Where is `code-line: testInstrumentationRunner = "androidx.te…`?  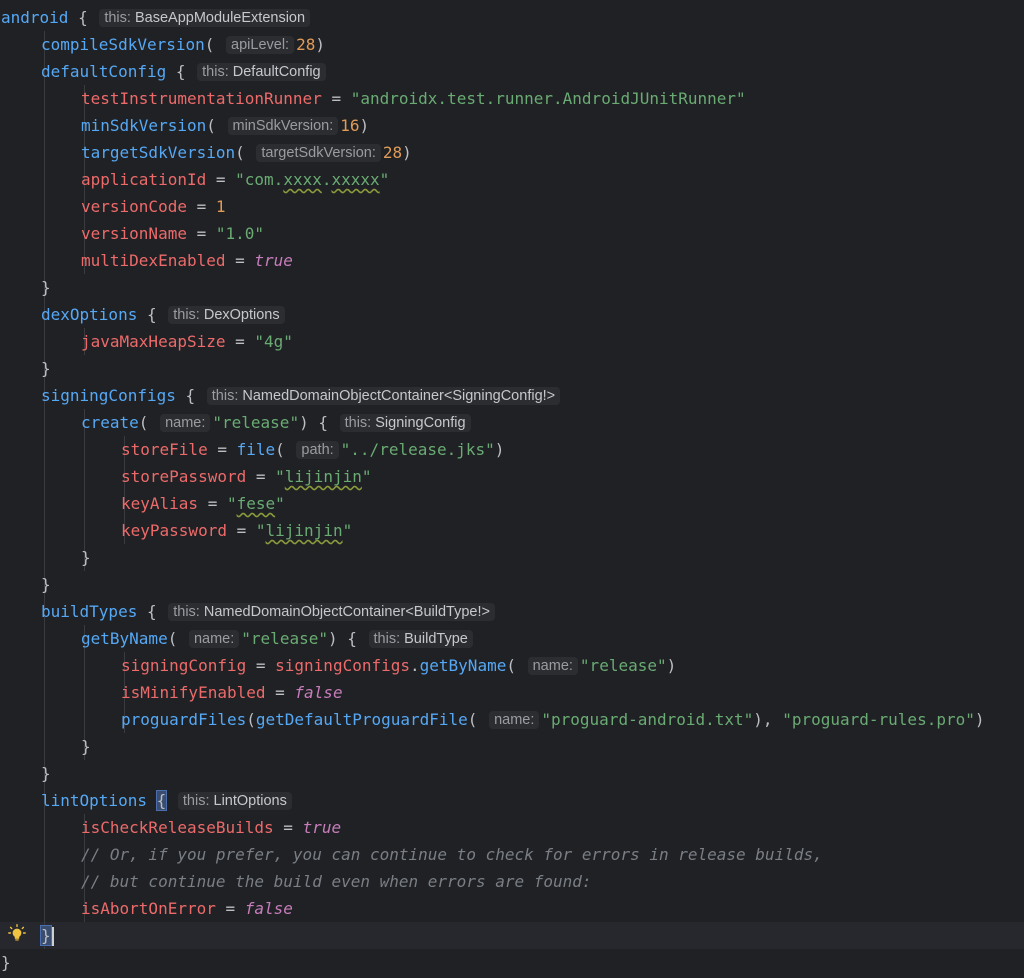
code-line: testInstrumentationRunner = "androidx.te… is located at coordinates (512, 98).